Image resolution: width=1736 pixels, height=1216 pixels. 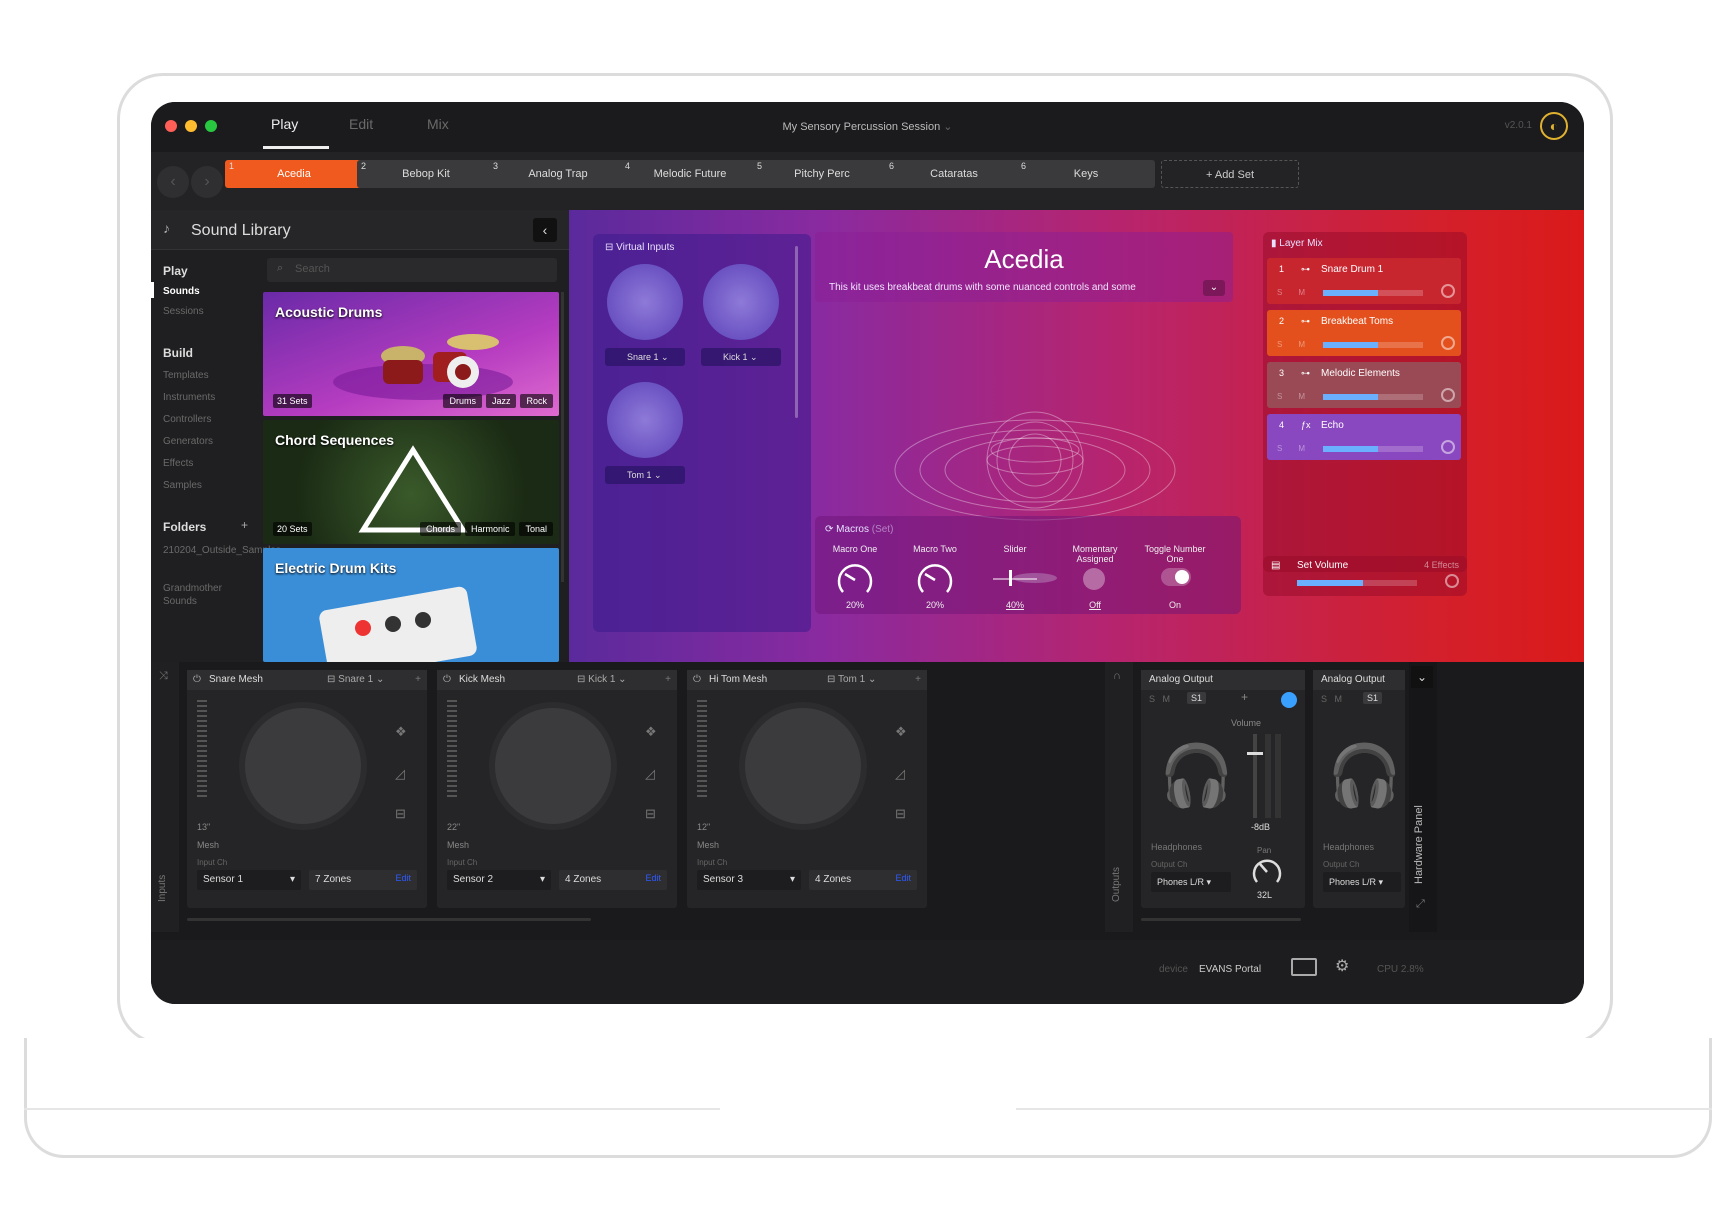 What do you see at coordinates (690, 174) in the screenshot?
I see `set-button-4: 4 Melodic Future` at bounding box center [690, 174].